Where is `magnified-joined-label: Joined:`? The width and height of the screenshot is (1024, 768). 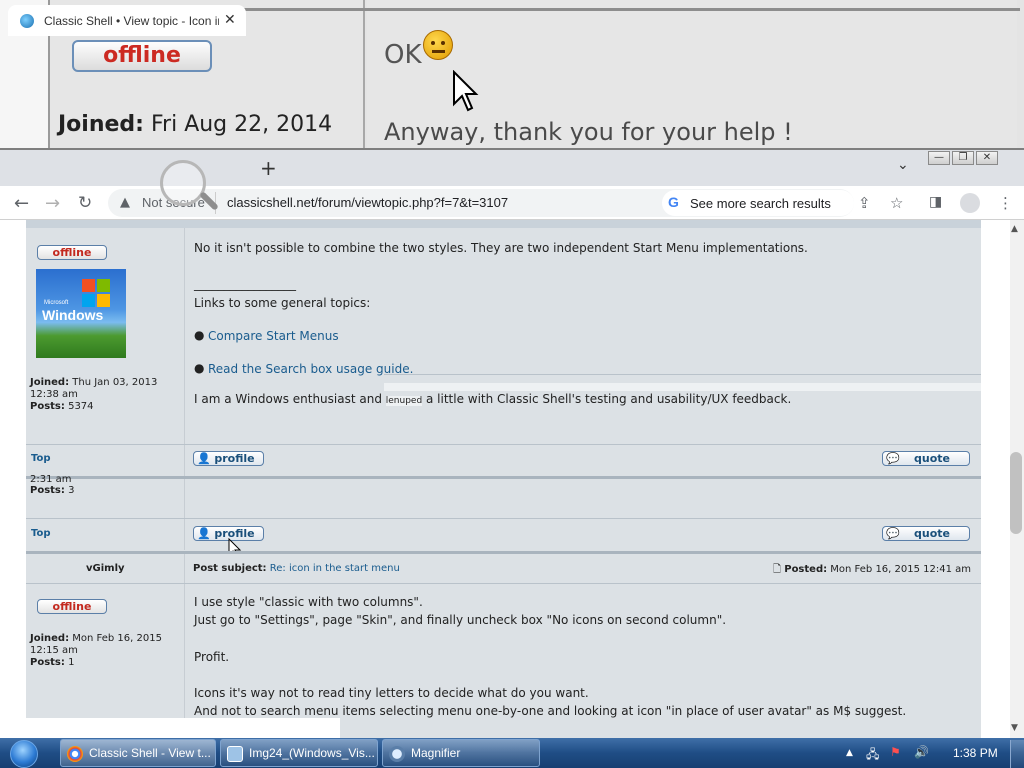 magnified-joined-label: Joined: is located at coordinates (101, 124).